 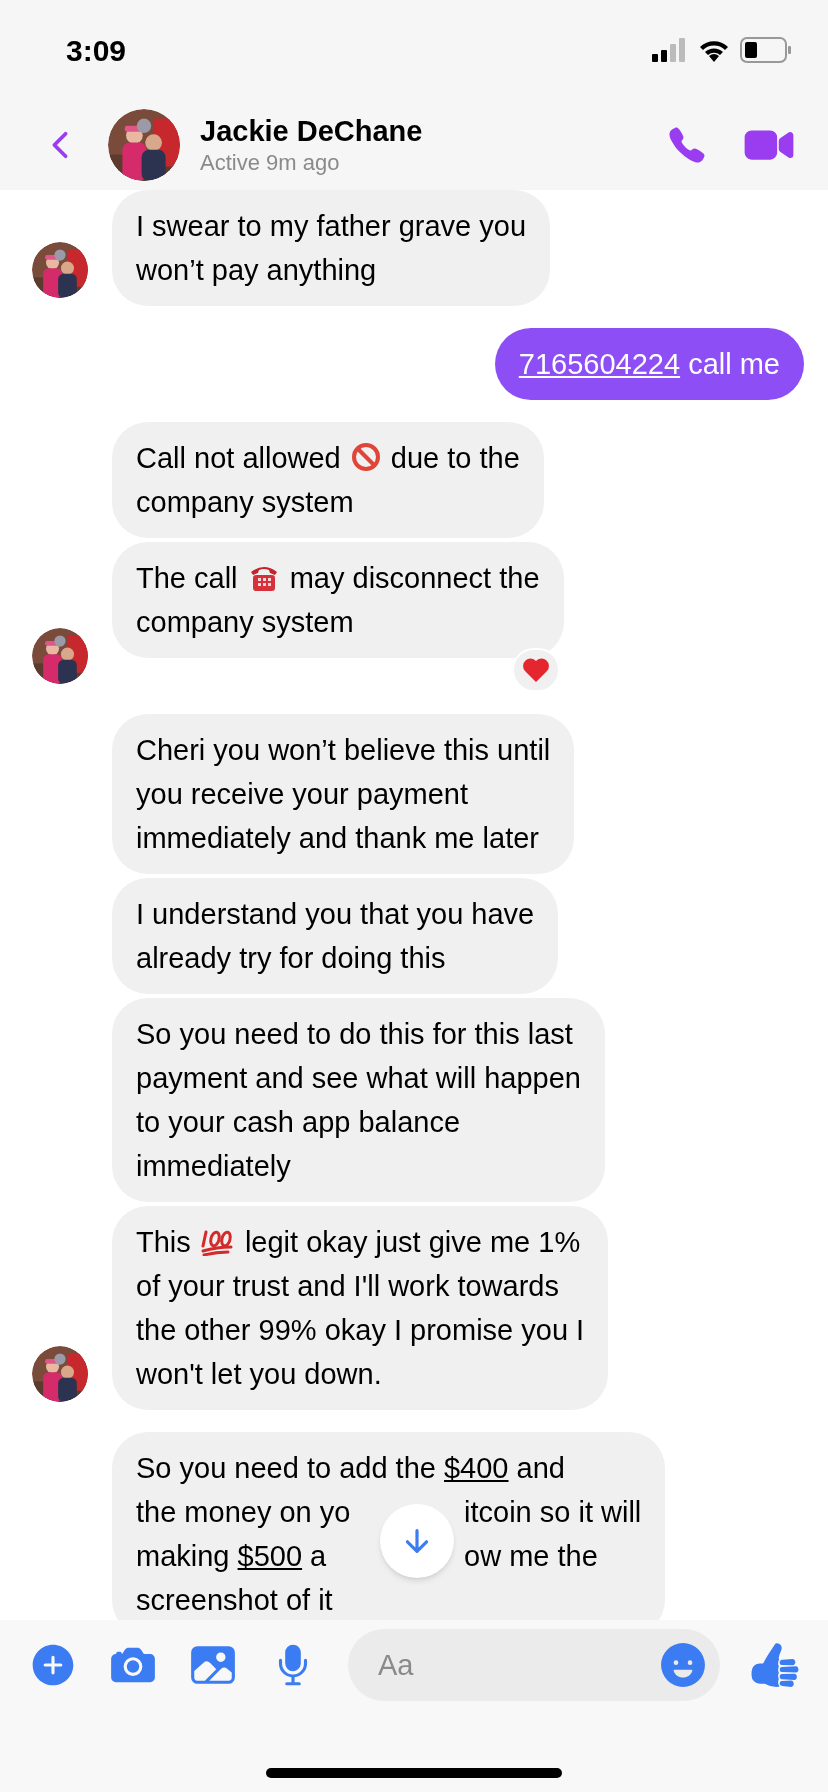 What do you see at coordinates (291, 958) in the screenshot?
I see `message-text: already try for doing this` at bounding box center [291, 958].